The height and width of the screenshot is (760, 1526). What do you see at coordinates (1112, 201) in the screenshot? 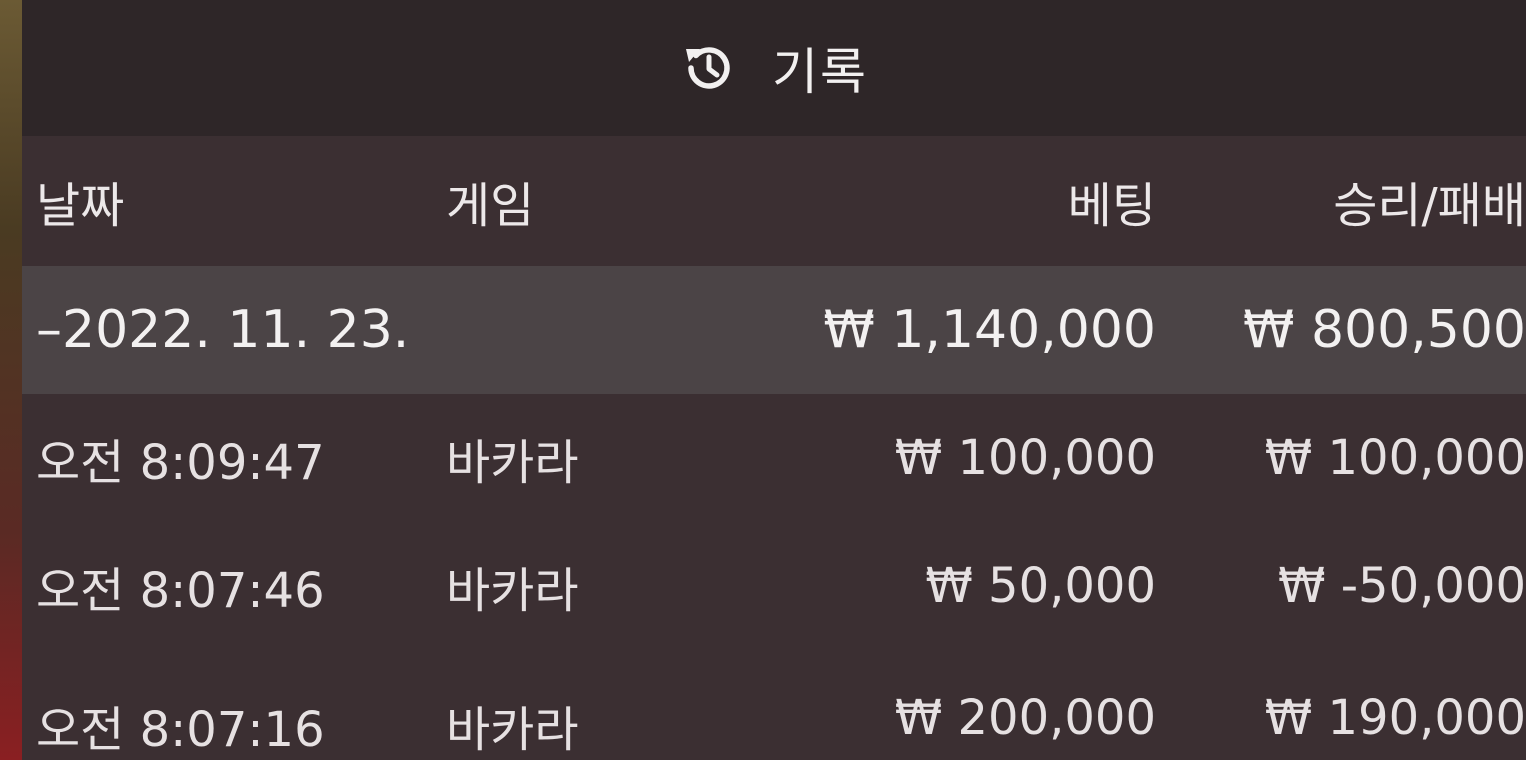
I see `column-header-bet: 베팅` at bounding box center [1112, 201].